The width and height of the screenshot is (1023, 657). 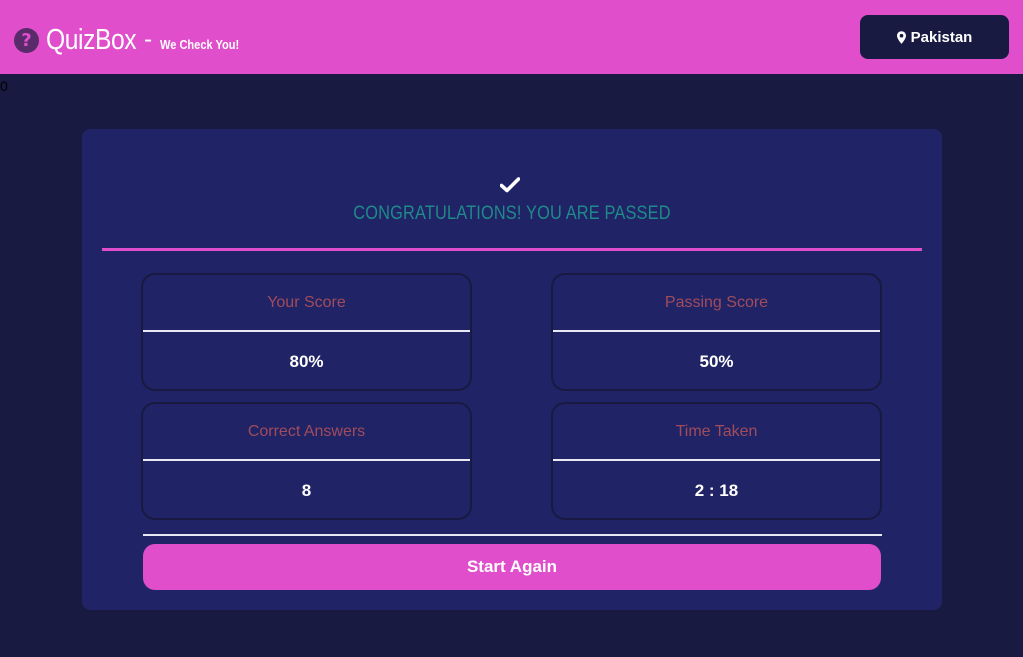 I want to click on stat-correct-answers: Correct Answers 8, so click(x=306, y=461).